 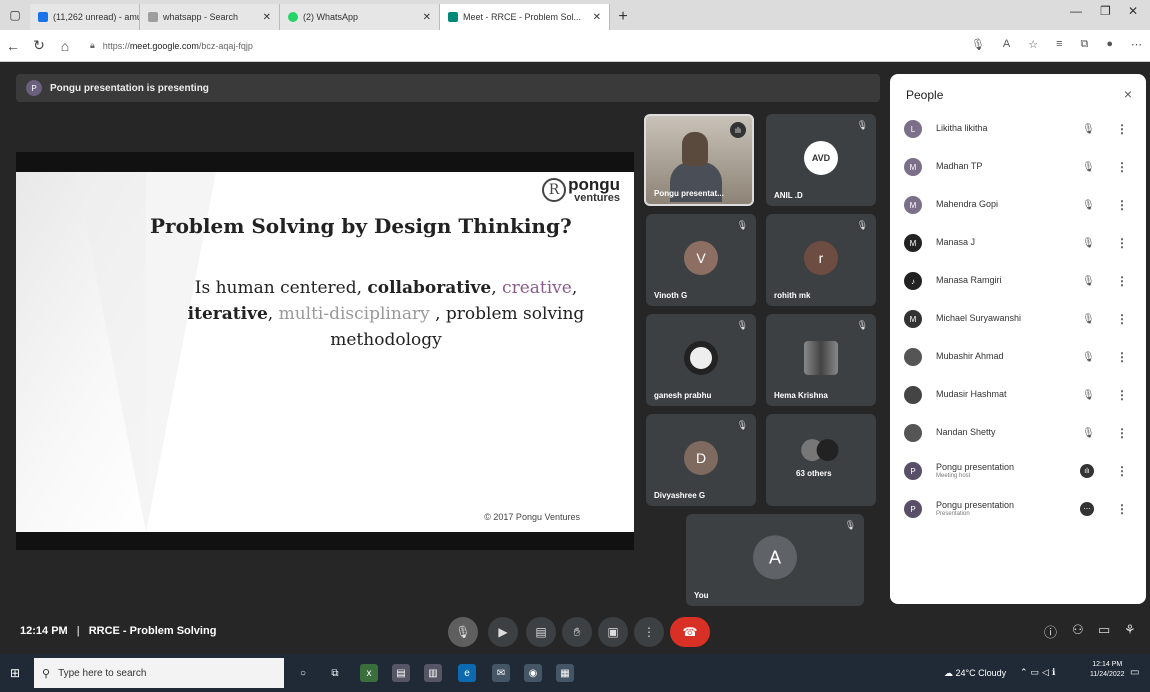 What do you see at coordinates (210, 17) in the screenshot?
I see `tab-search: whatsapp - Search ✕` at bounding box center [210, 17].